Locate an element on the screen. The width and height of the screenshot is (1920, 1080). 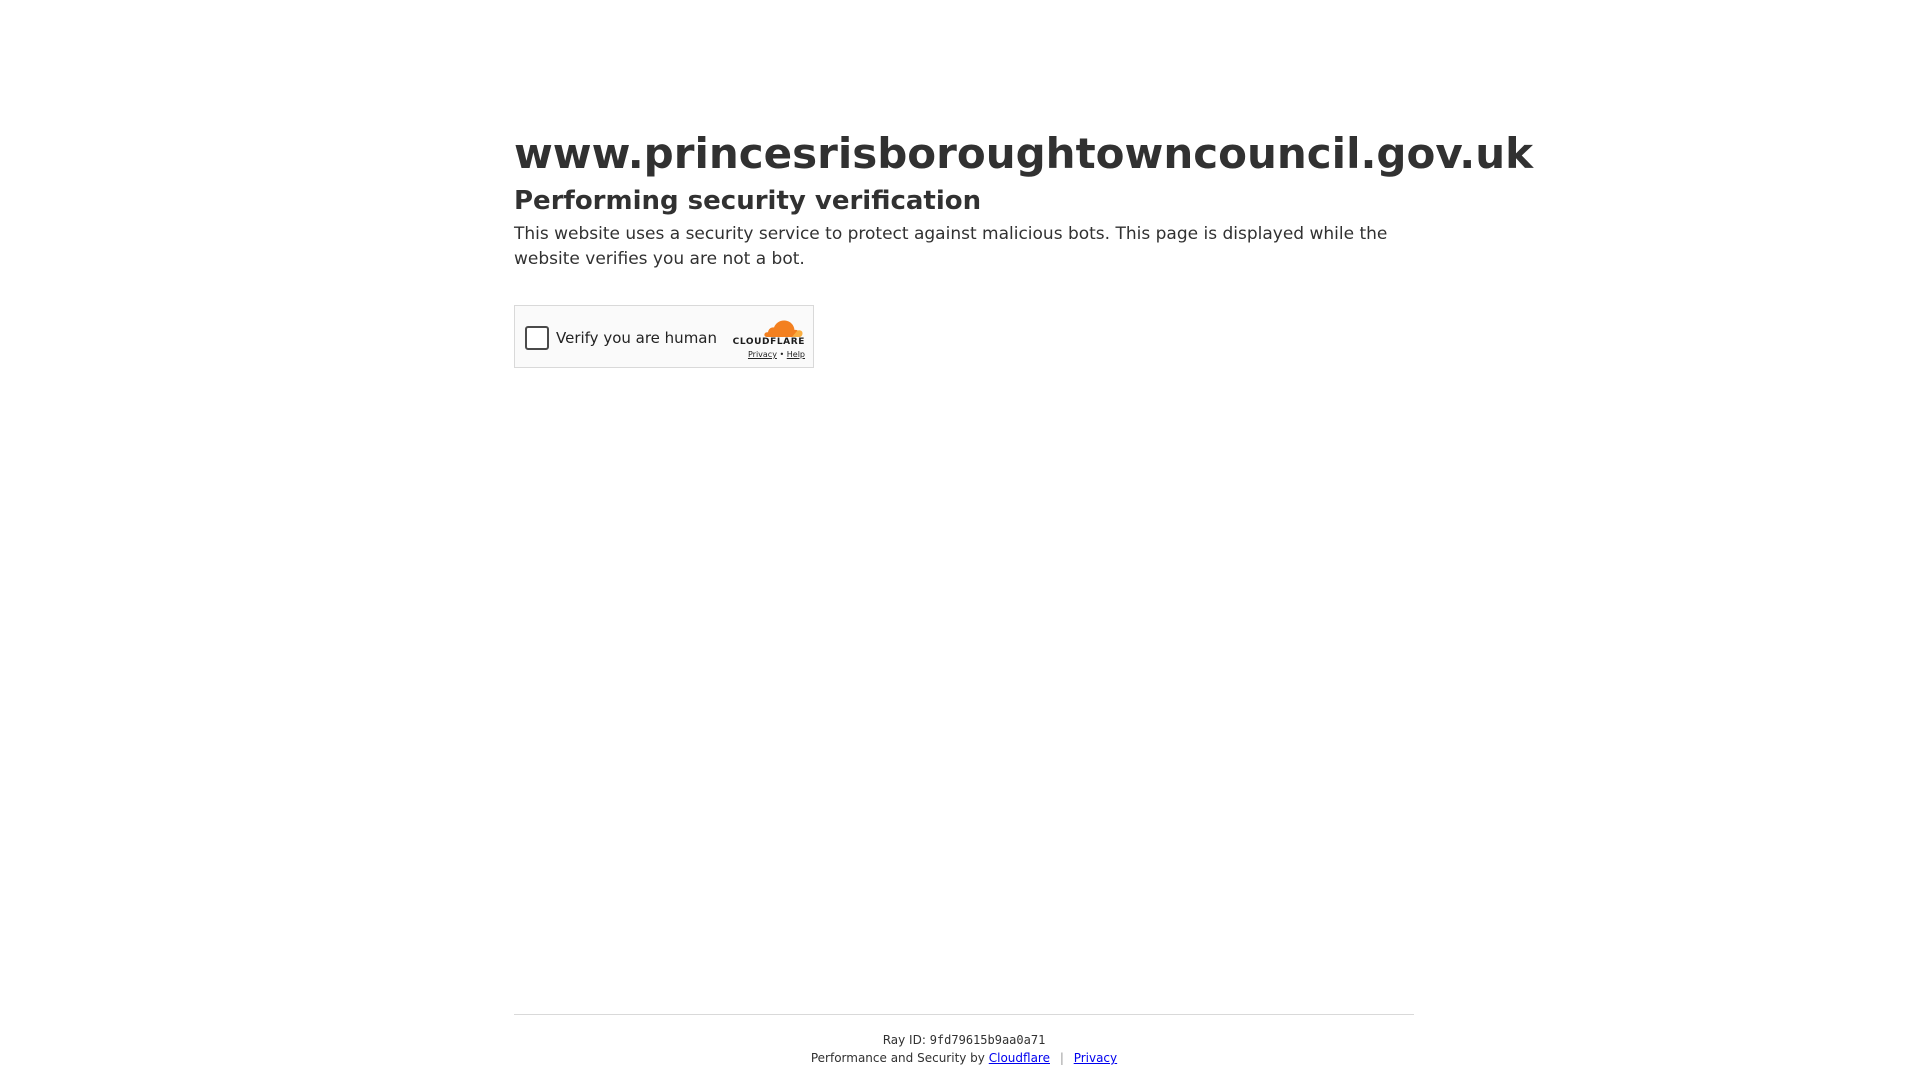
verify-label: Verify you are human is located at coordinates (636, 338).